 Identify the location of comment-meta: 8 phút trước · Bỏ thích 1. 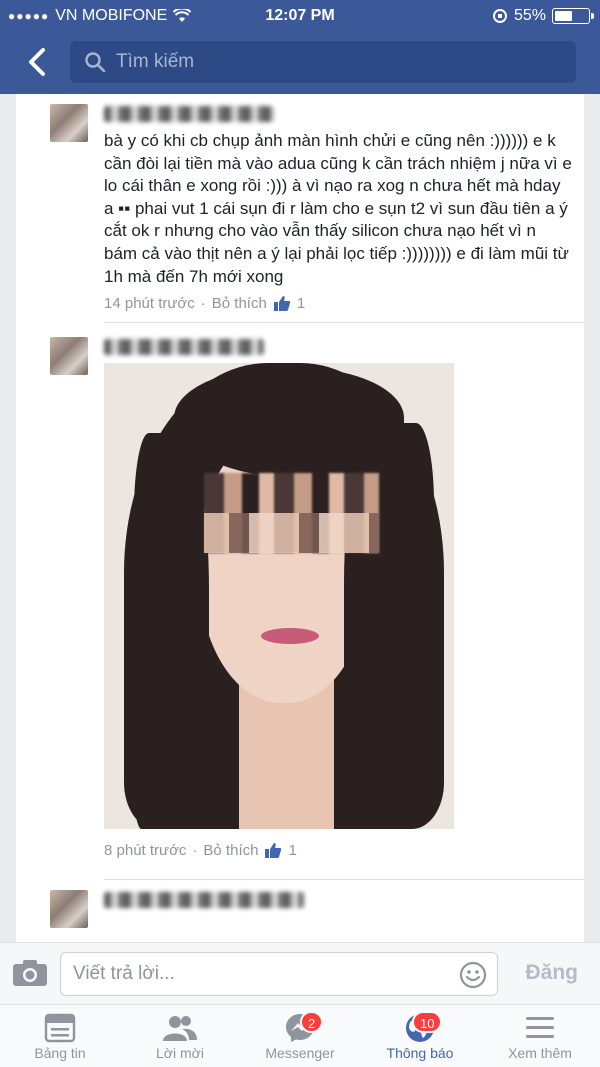
(338, 850).